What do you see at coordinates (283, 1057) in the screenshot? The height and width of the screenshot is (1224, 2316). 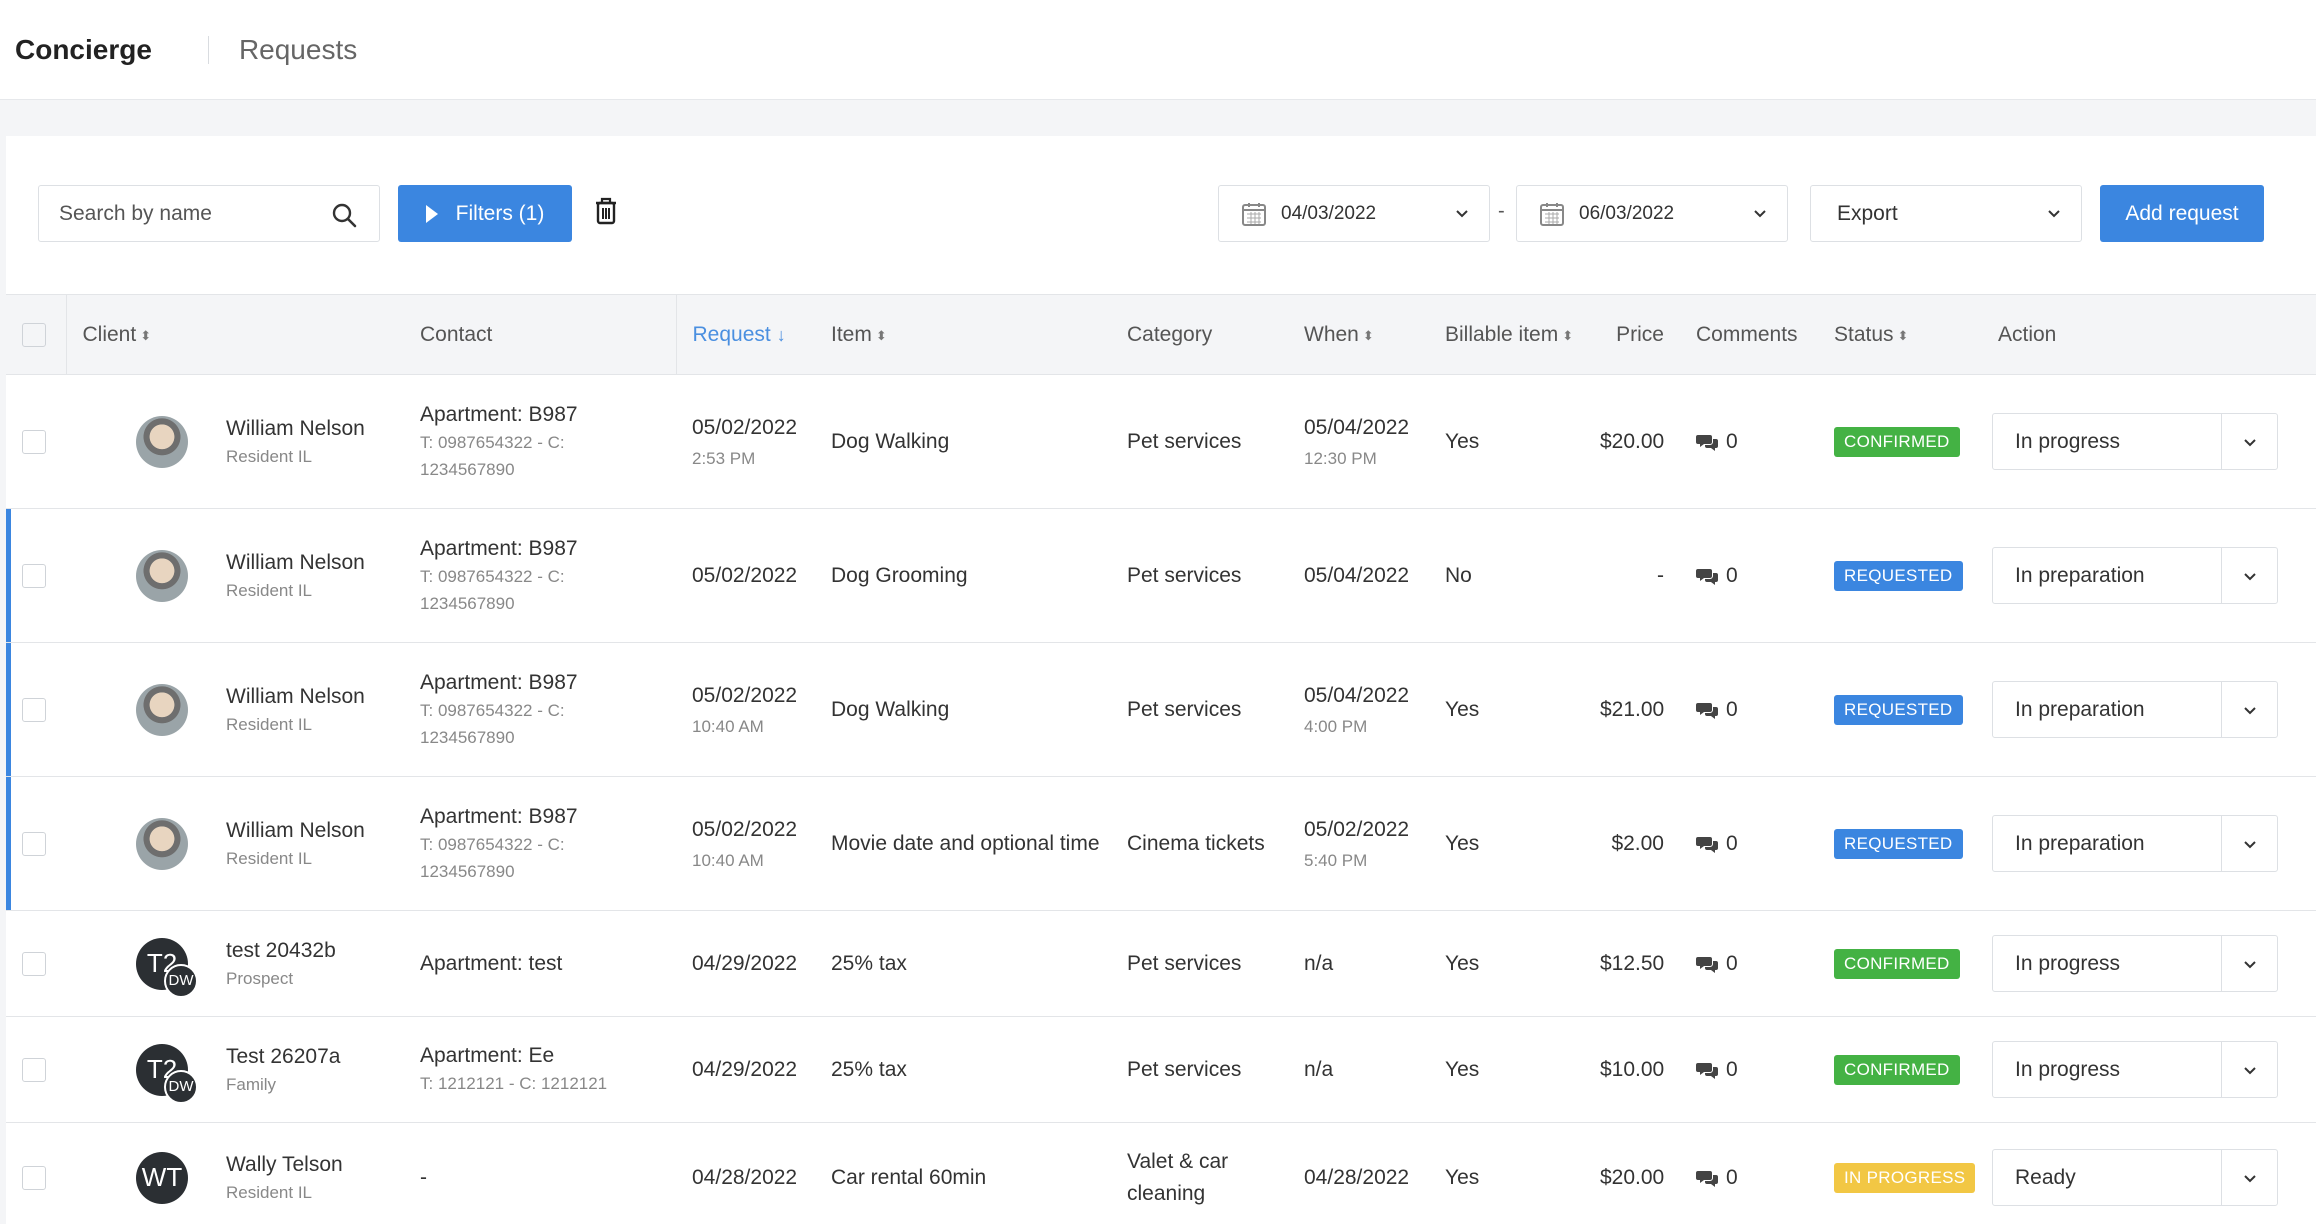 I see `client-name: Test 26207a` at bounding box center [283, 1057].